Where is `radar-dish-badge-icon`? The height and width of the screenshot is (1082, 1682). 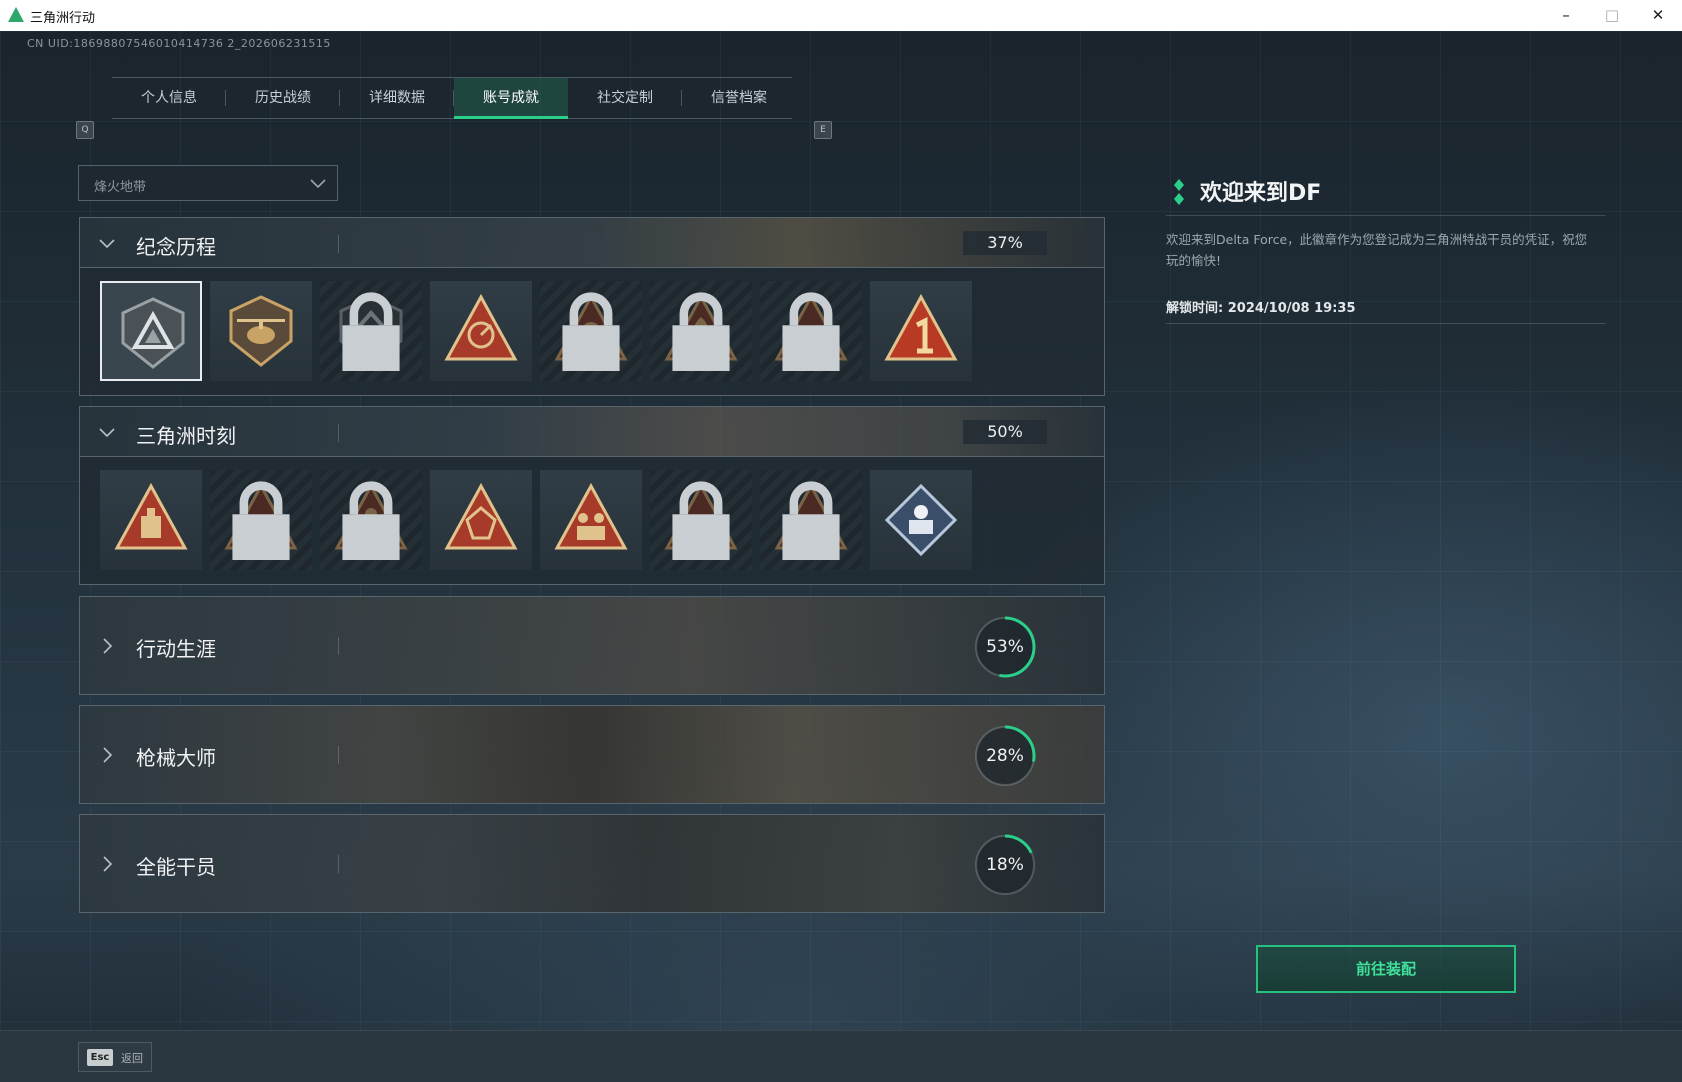
radar-dish-badge-icon is located at coordinates (481, 327).